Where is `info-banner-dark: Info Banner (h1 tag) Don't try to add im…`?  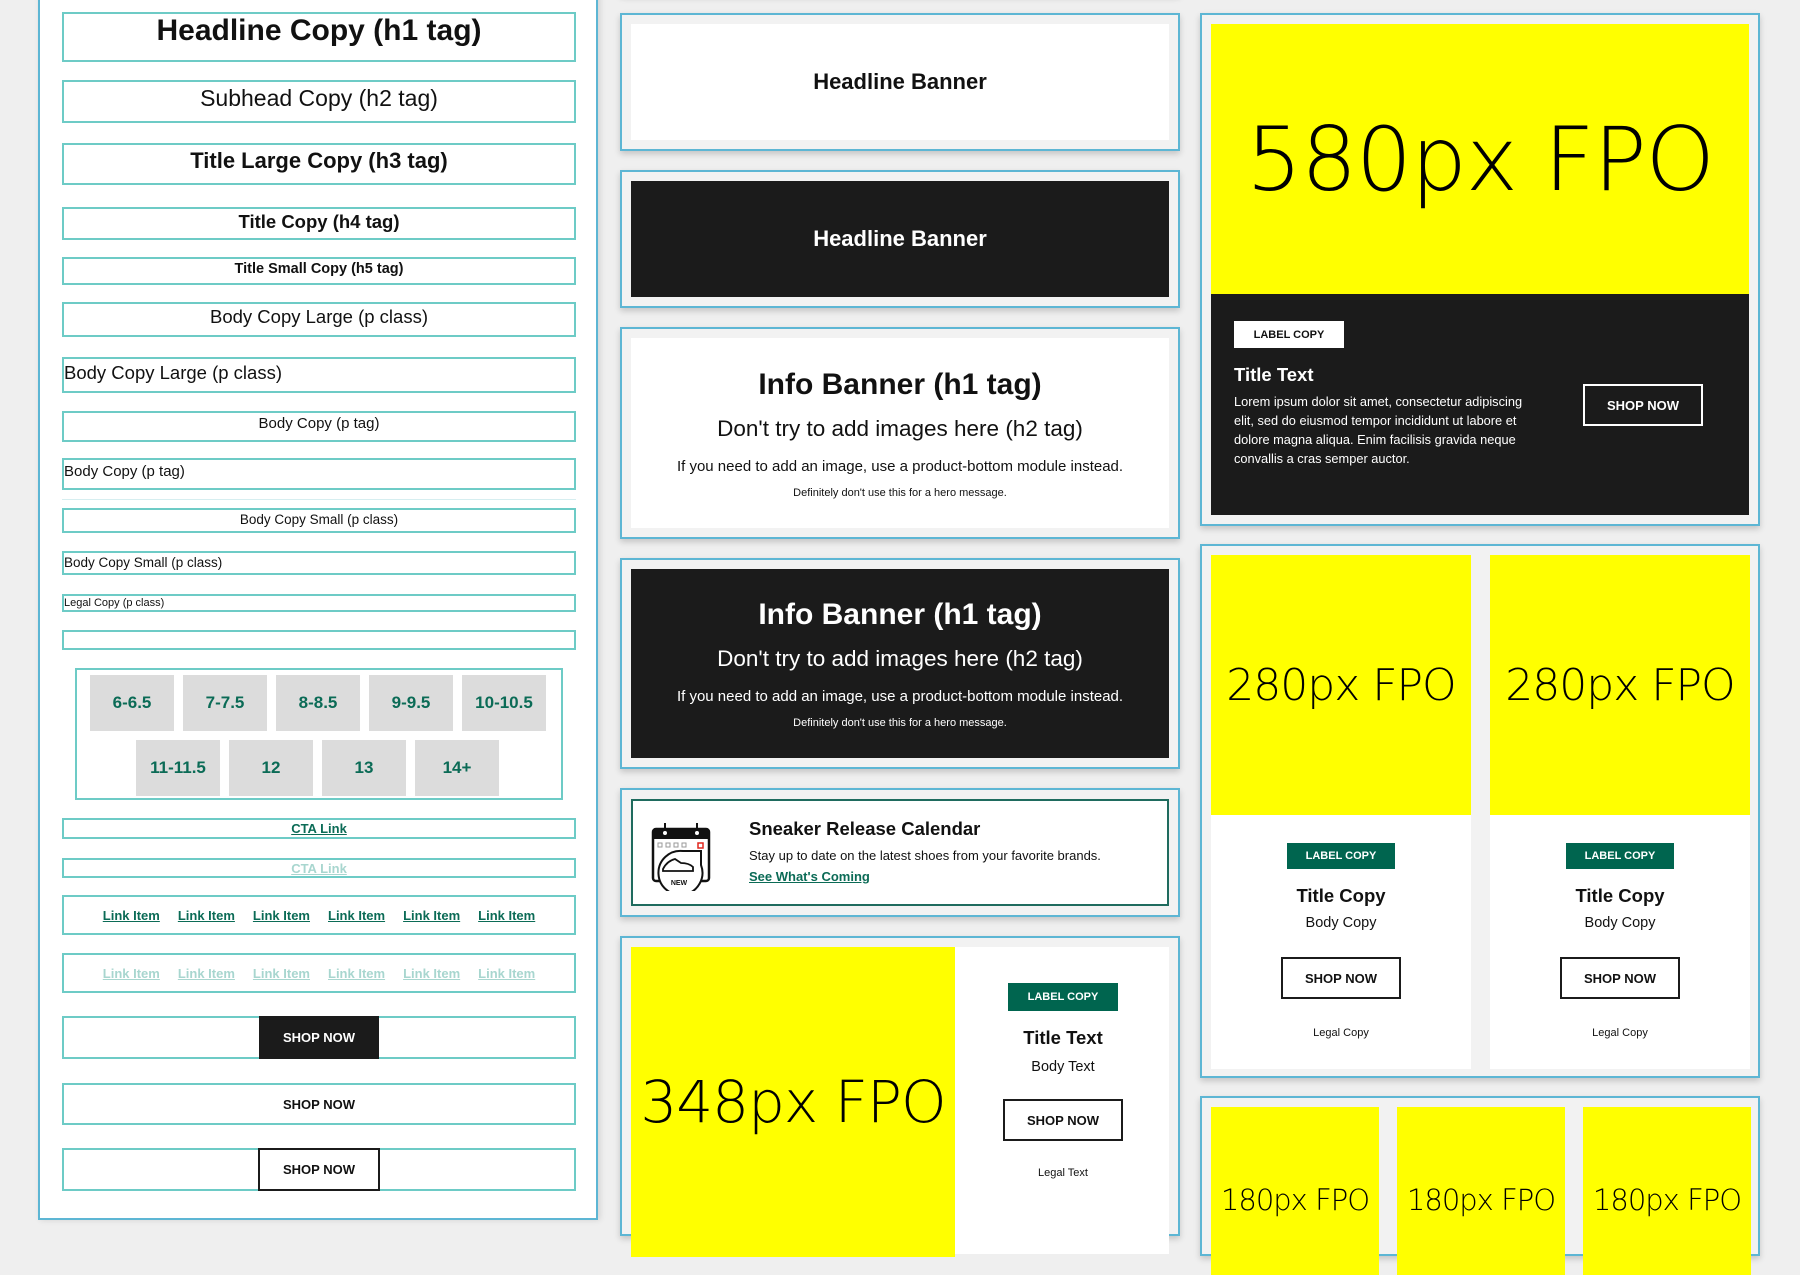
info-banner-dark: Info Banner (h1 tag) Don't try to add im… is located at coordinates (900, 663).